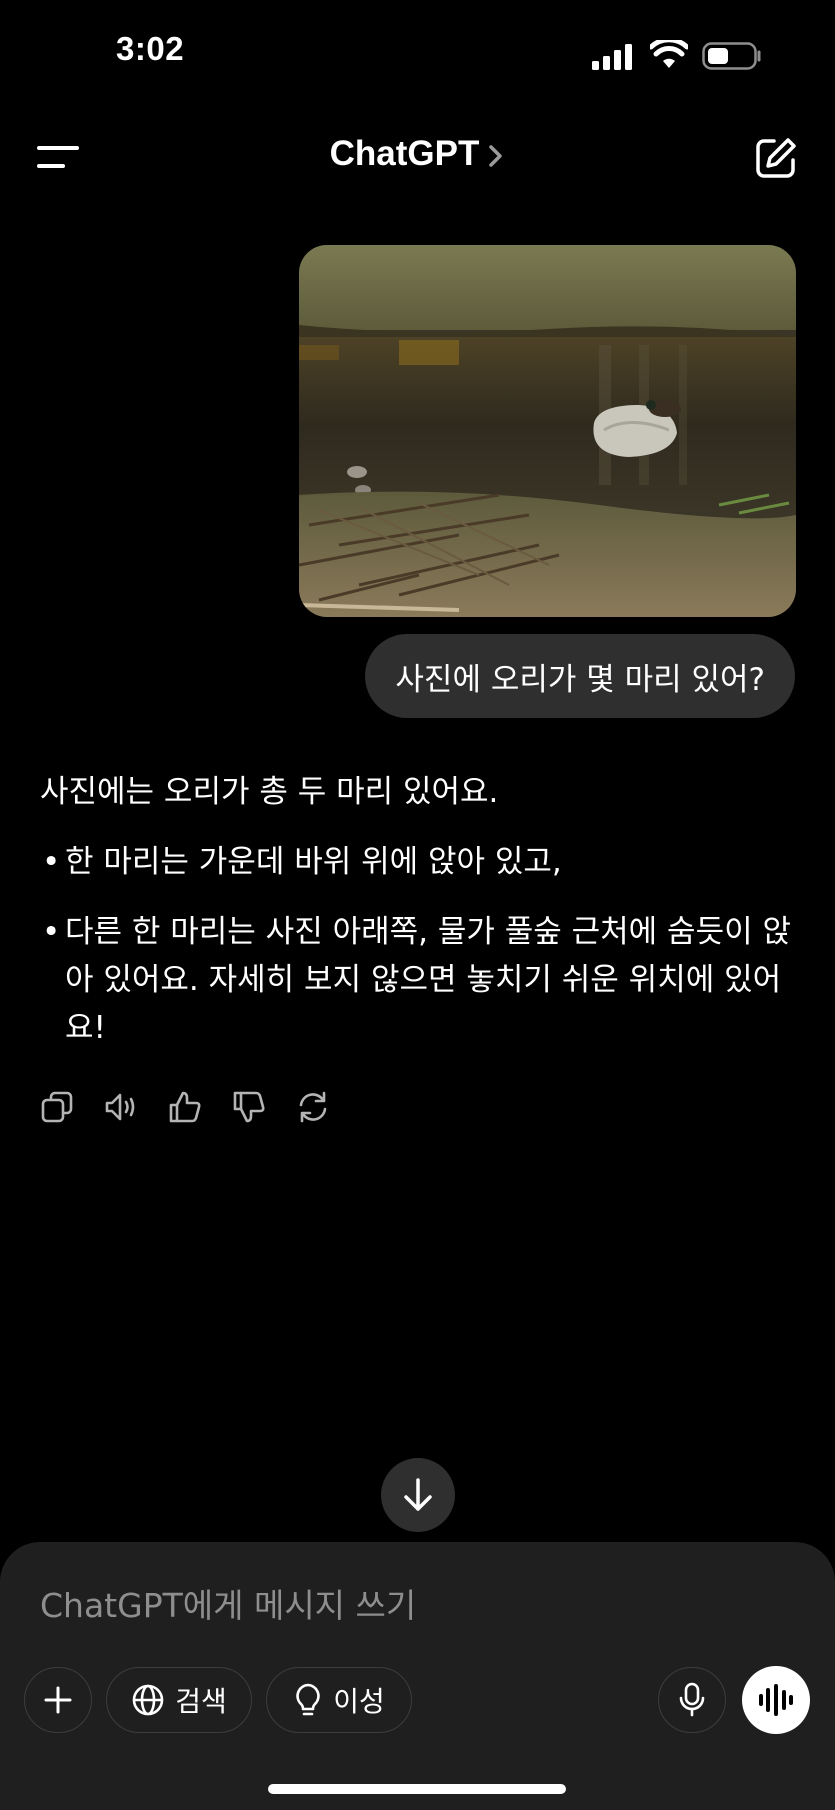  Describe the element at coordinates (249, 1107) in the screenshot. I see `thumbs-down-icon` at that location.